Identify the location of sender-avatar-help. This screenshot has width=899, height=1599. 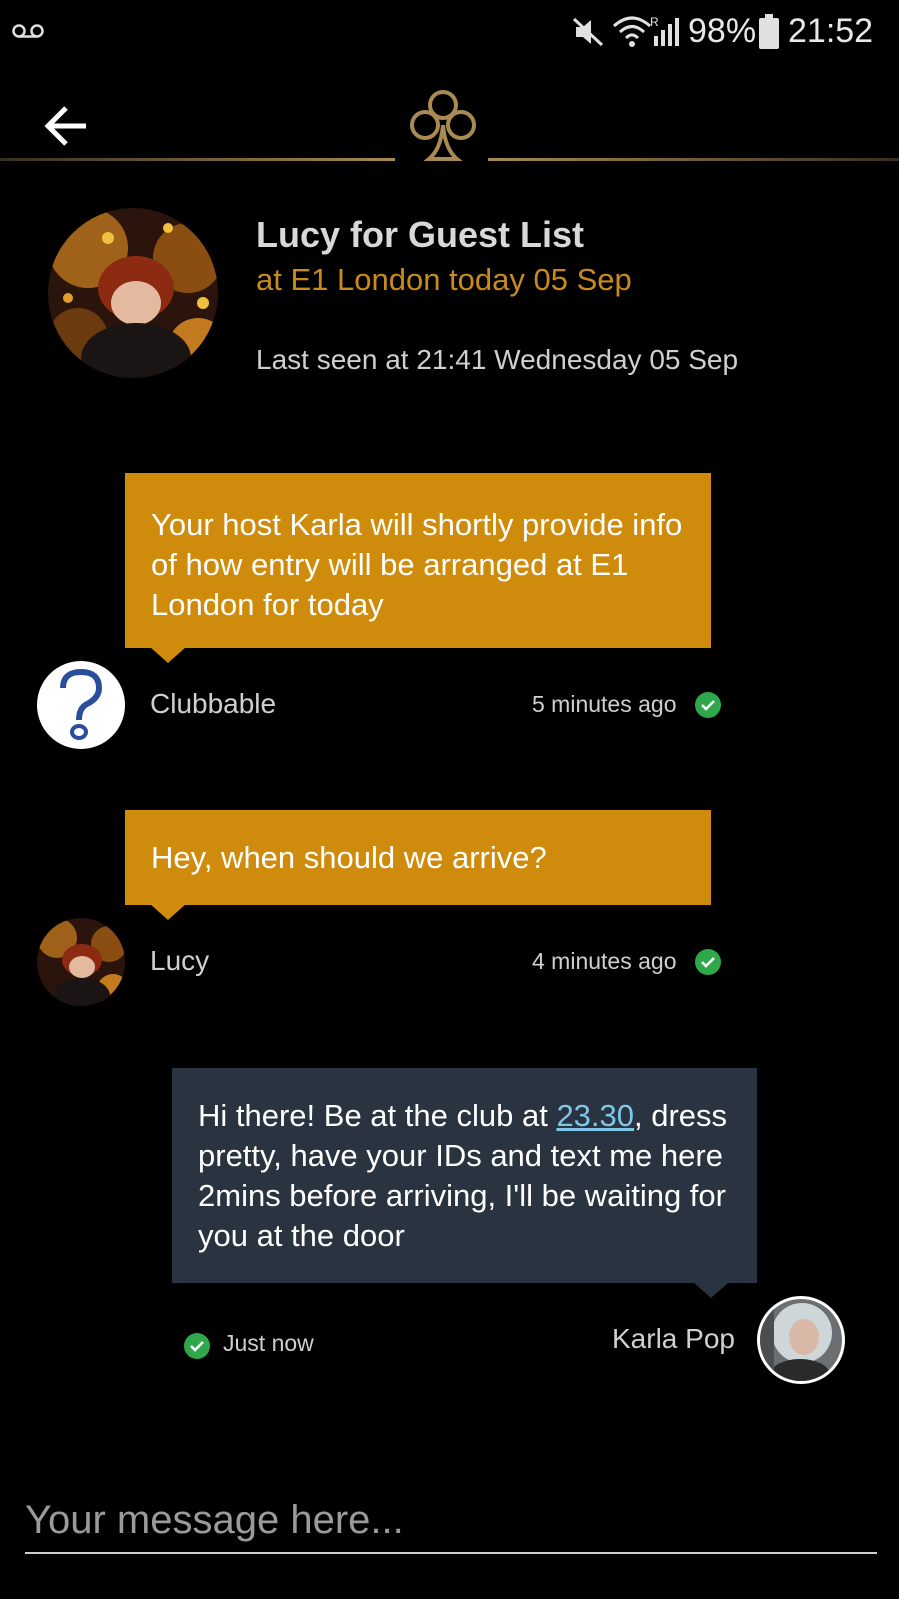
(81, 705).